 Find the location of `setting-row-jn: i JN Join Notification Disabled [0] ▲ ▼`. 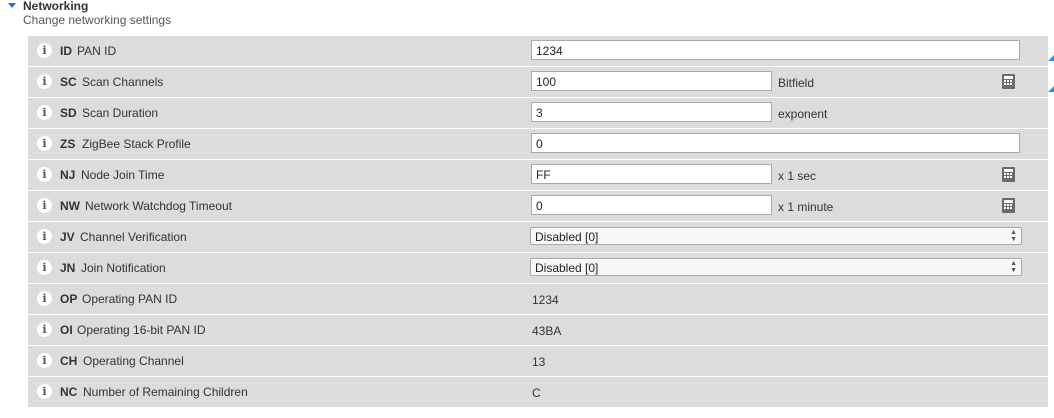

setting-row-jn: i JN Join Notification Disabled [0] ▲ ▼ is located at coordinates (538, 268).